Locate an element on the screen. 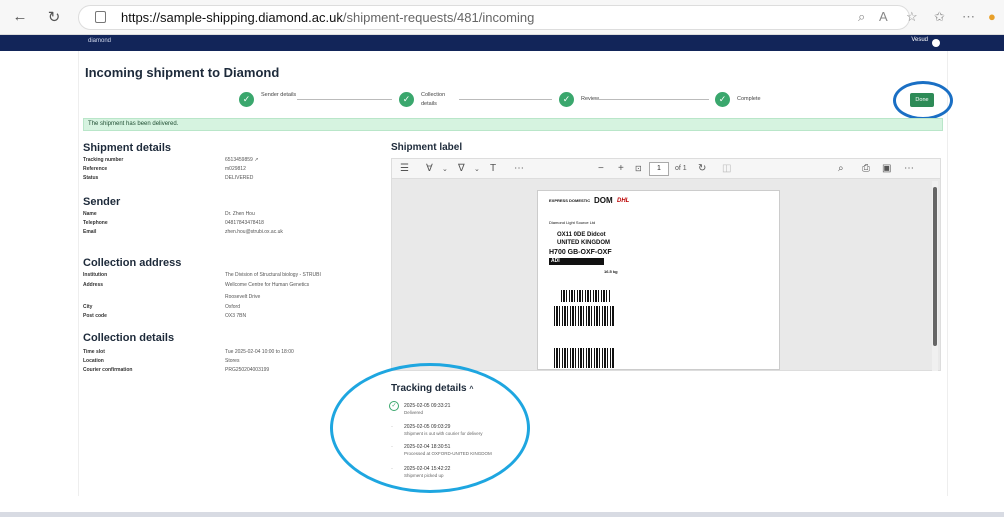 This screenshot has width=1004, height=517. page-count: of 1 is located at coordinates (681, 168).